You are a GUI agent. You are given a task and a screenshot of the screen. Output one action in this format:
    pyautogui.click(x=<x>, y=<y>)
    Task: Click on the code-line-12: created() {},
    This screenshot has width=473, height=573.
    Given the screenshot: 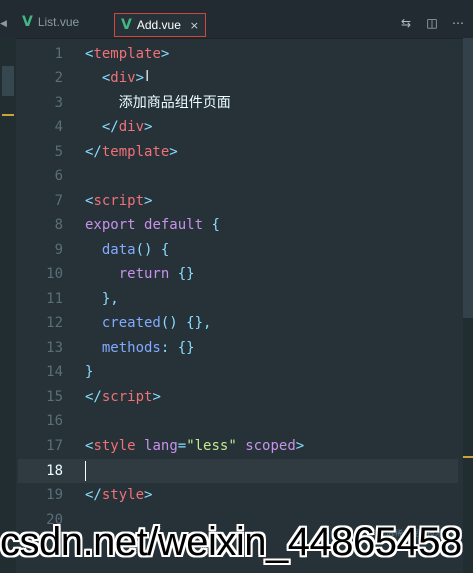 What is the action you would take?
    pyautogui.click(x=148, y=323)
    